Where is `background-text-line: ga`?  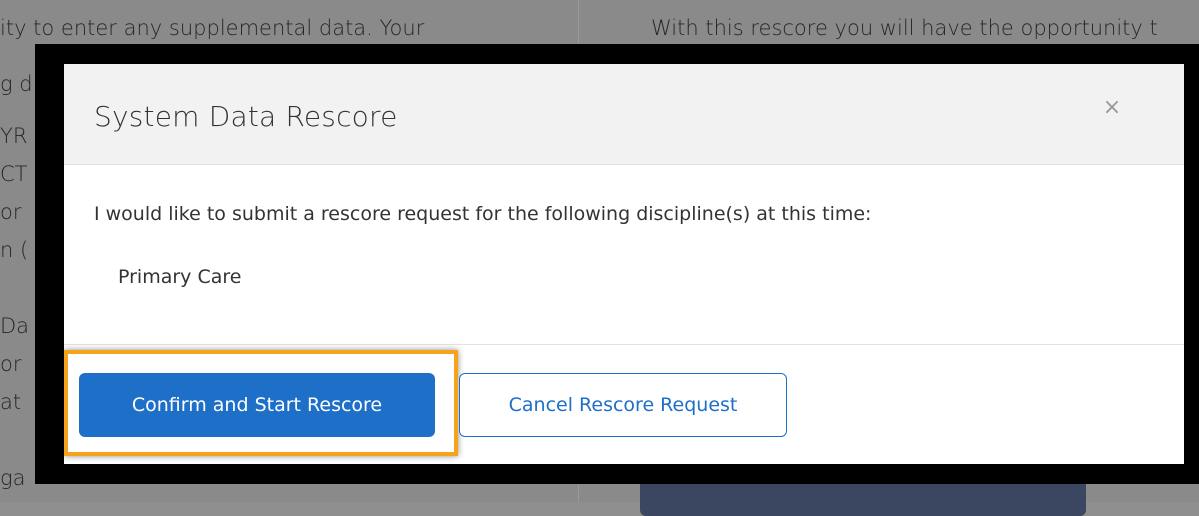 background-text-line: ga is located at coordinates (13, 478).